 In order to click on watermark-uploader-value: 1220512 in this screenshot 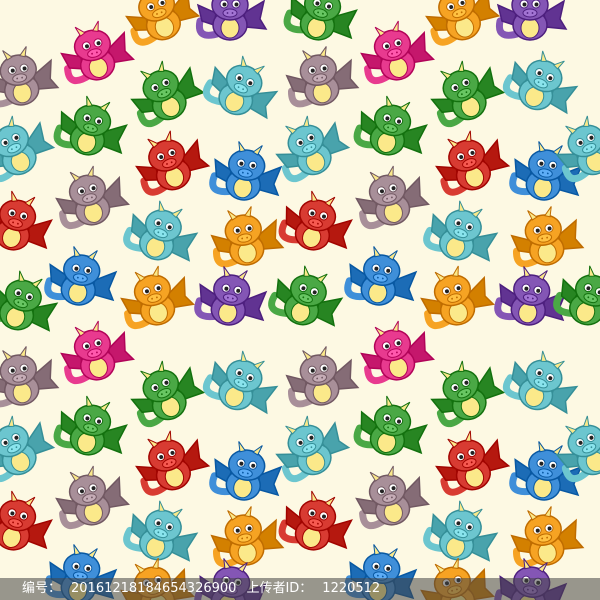, I will do `click(351, 588)`.